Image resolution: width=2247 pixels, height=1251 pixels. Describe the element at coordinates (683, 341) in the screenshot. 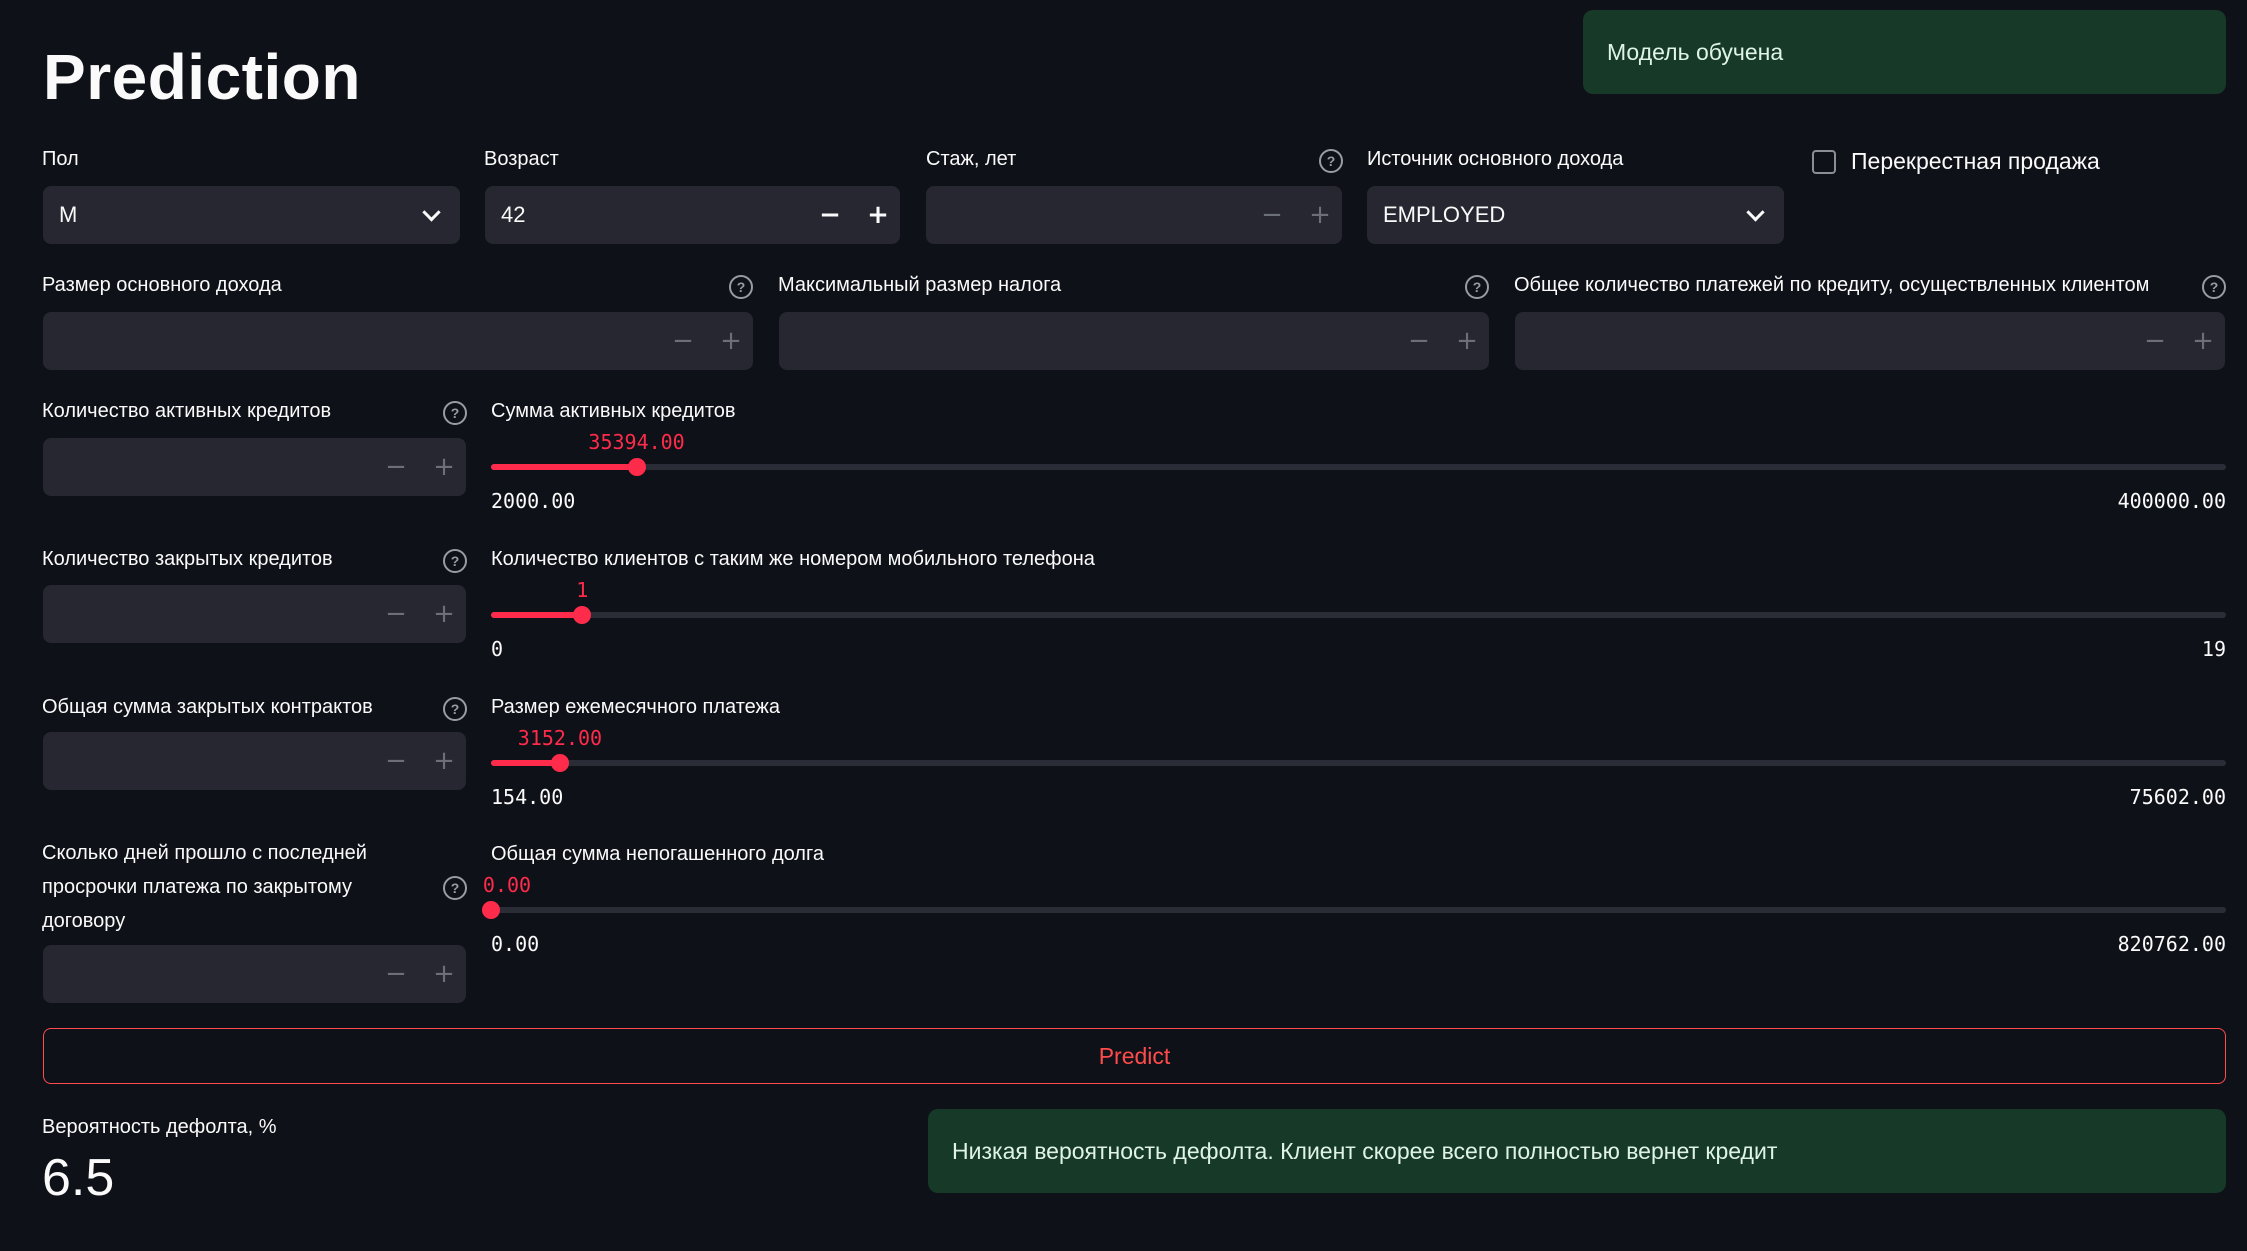

I see `income-decrement-button: −` at that location.